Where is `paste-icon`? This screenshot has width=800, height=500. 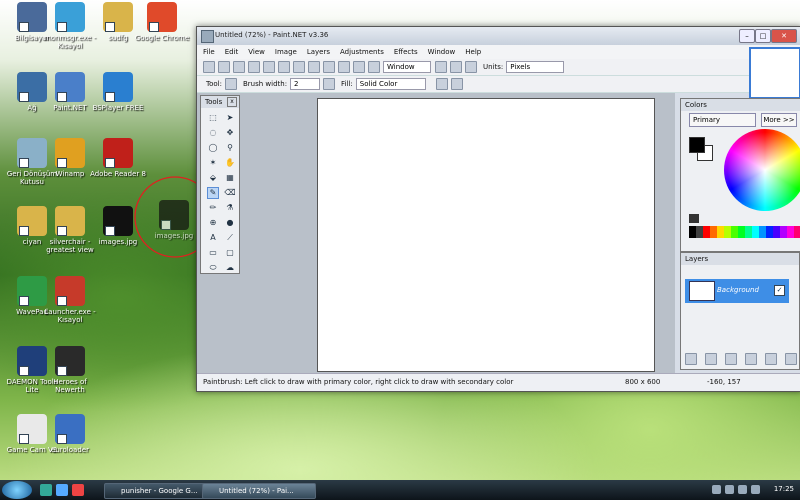 paste-icon is located at coordinates (299, 67).